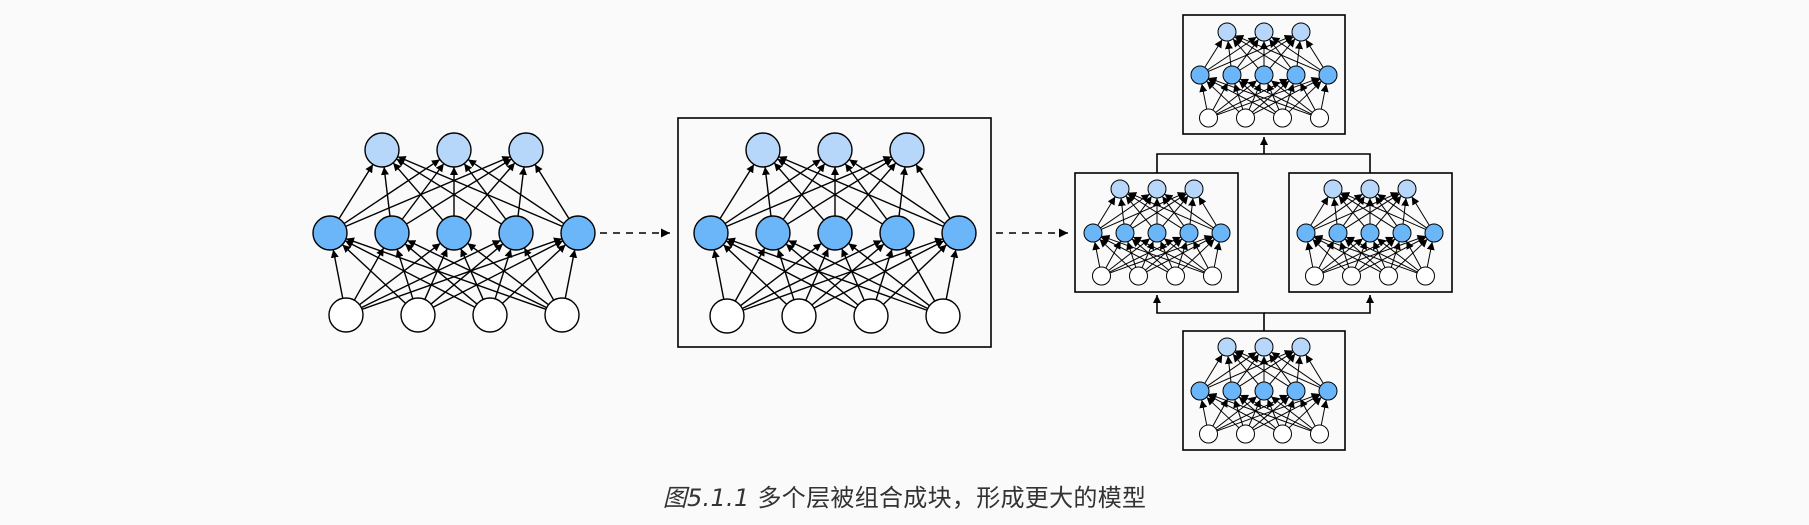 This screenshot has width=1809, height=525. I want to click on network-block-middle-right, so click(1370, 232).